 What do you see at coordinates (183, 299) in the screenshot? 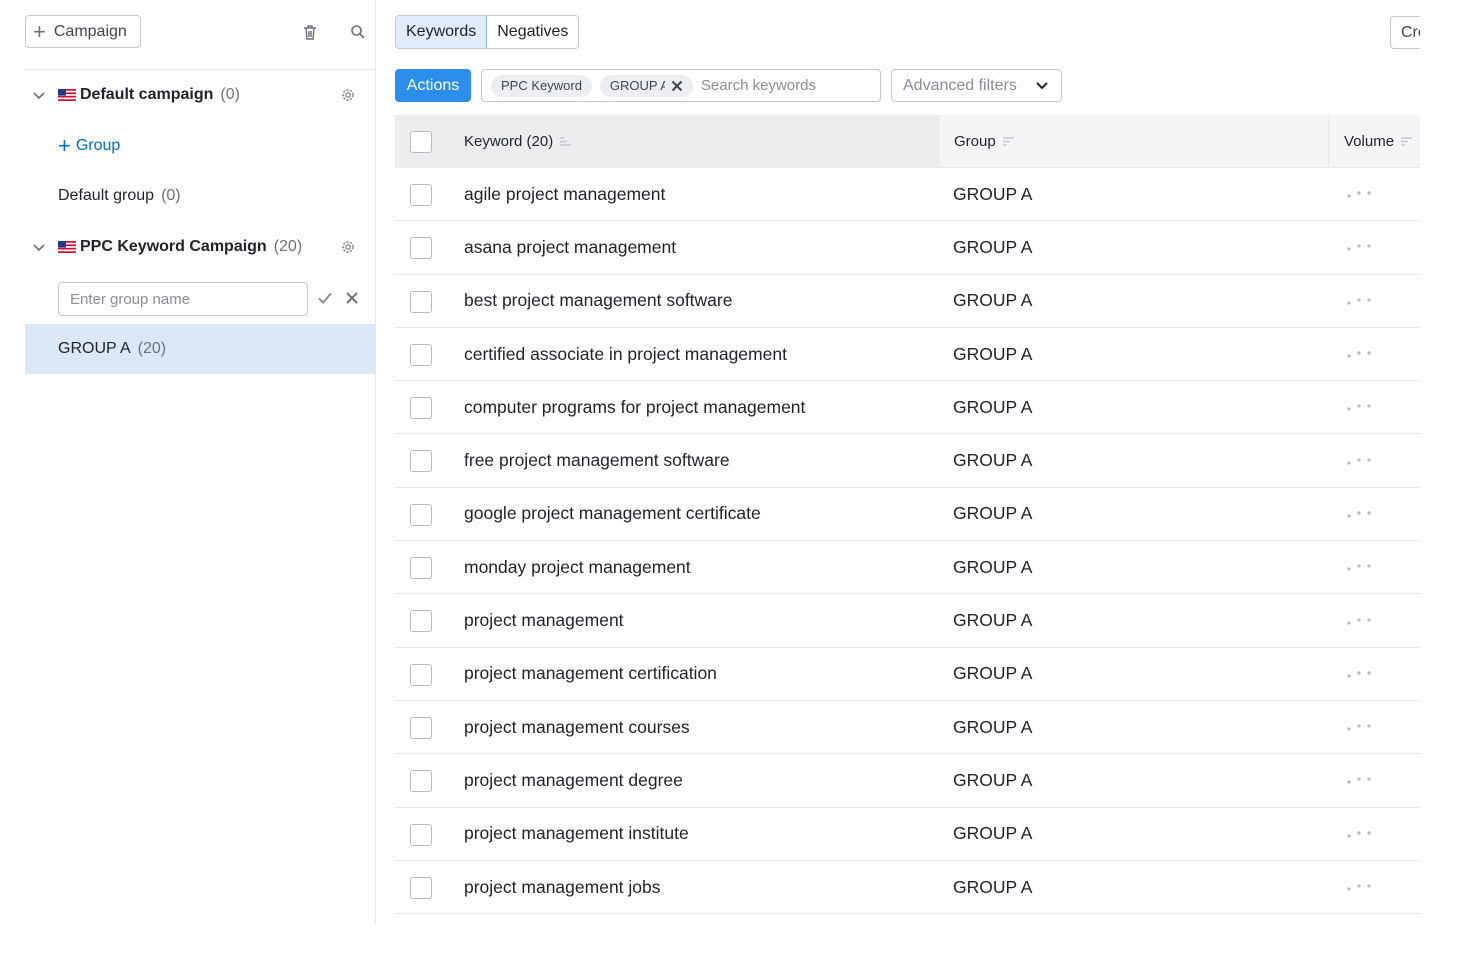
I see `group-name-input` at bounding box center [183, 299].